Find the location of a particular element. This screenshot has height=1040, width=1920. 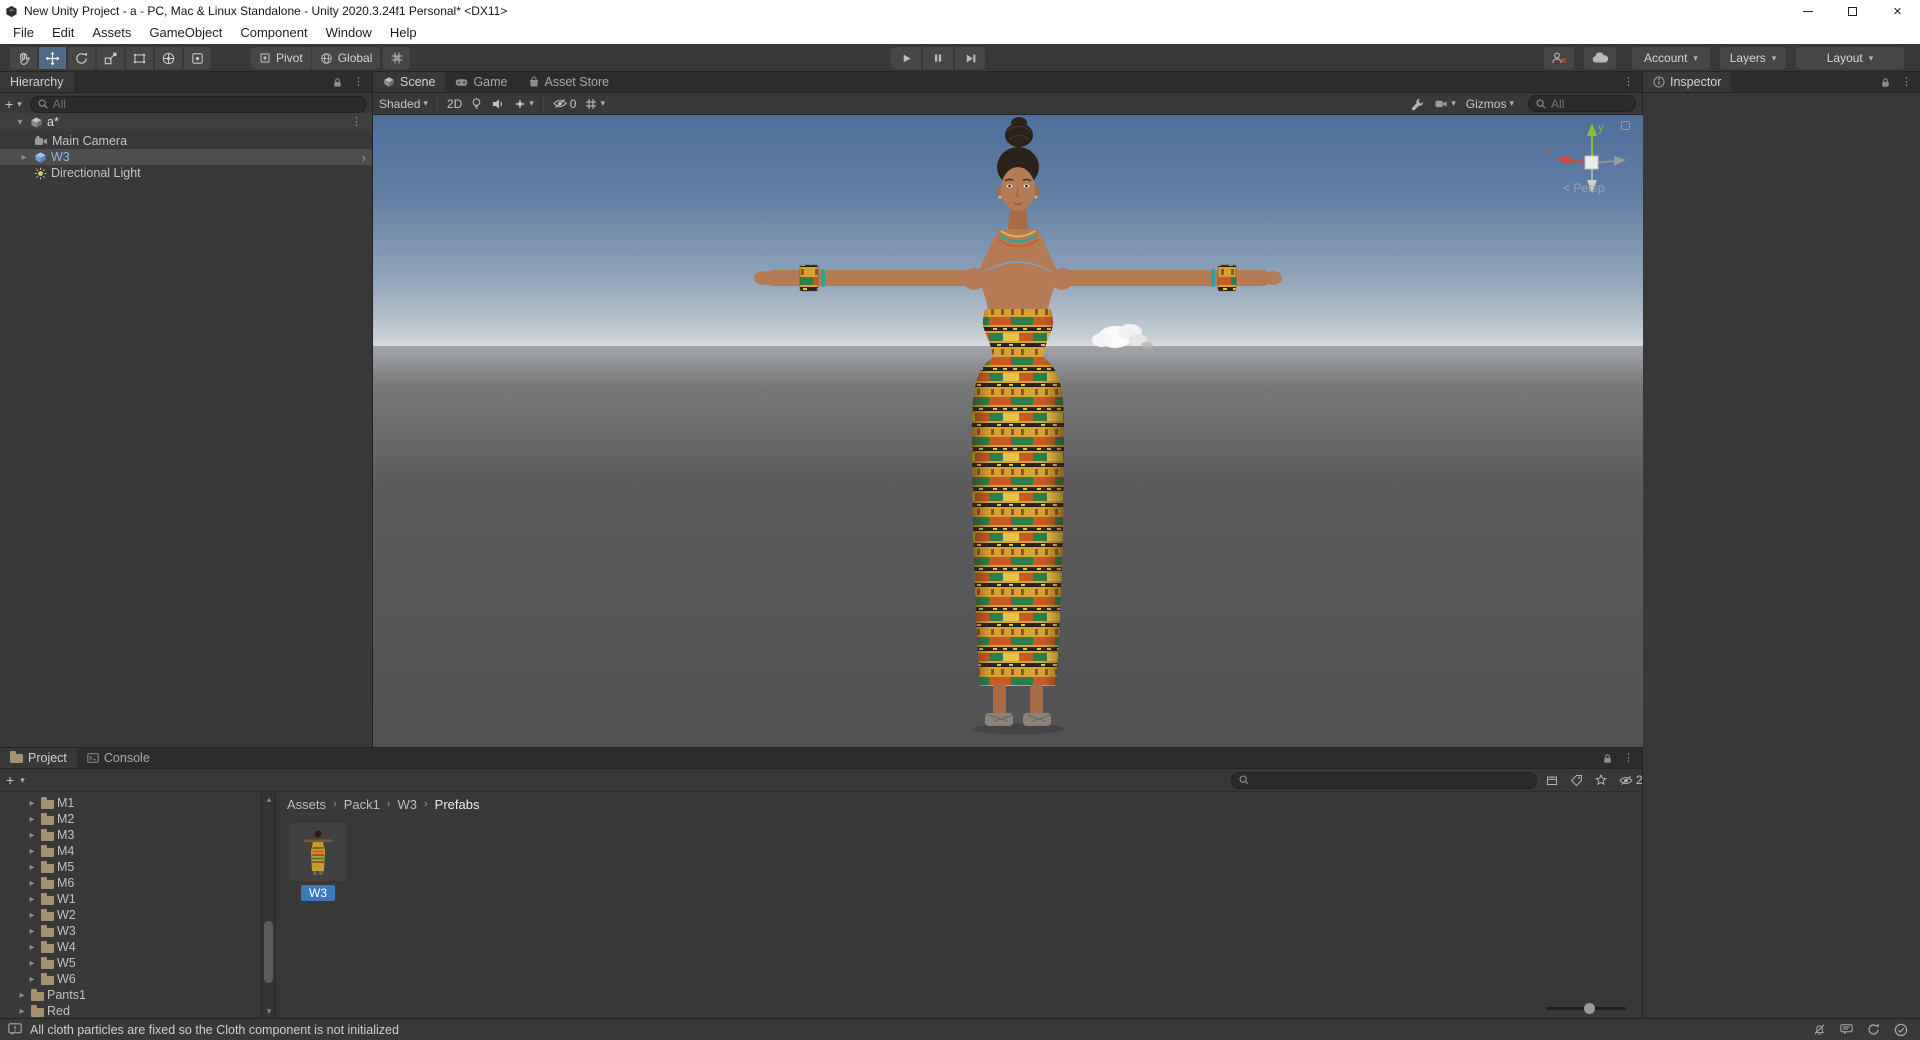

scene-root-row: ▾ a* ⋮ is located at coordinates (186, 122).